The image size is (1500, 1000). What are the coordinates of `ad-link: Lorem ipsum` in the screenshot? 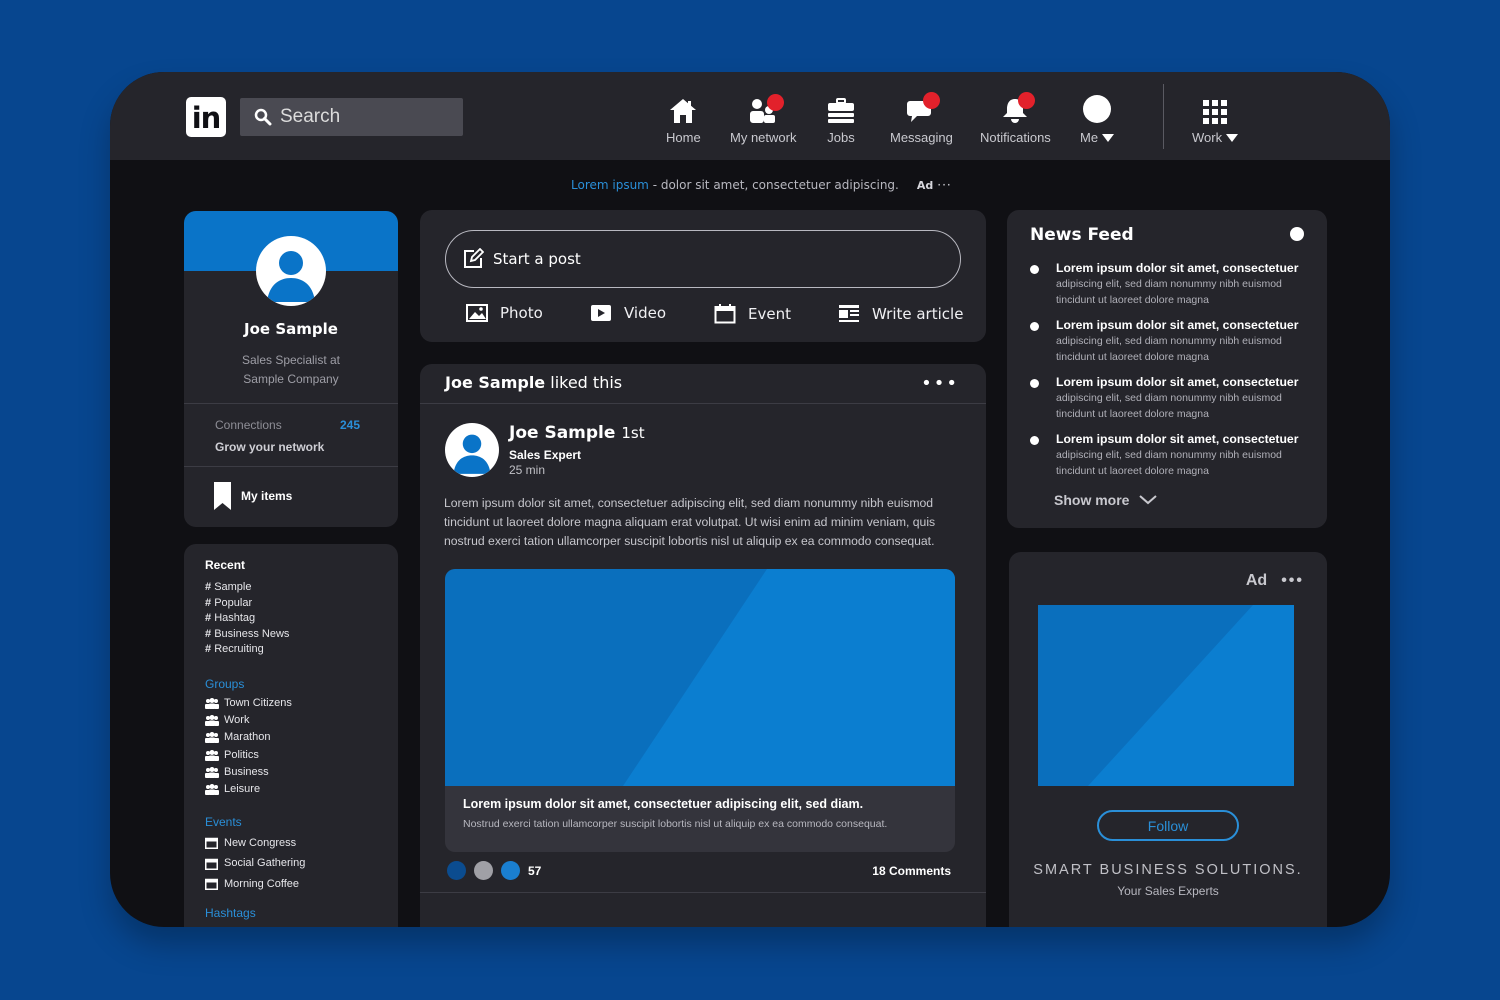 It's located at (610, 185).